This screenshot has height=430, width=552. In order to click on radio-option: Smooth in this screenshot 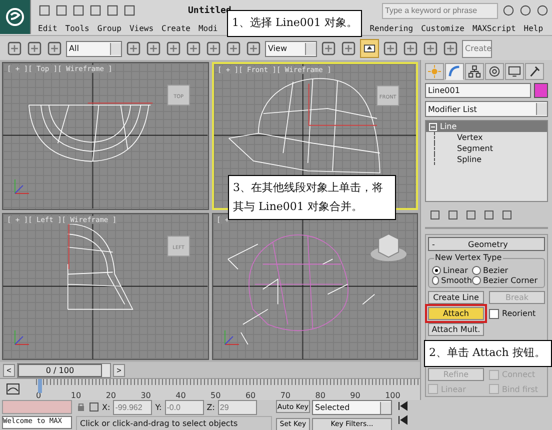, I will do `click(452, 280)`.